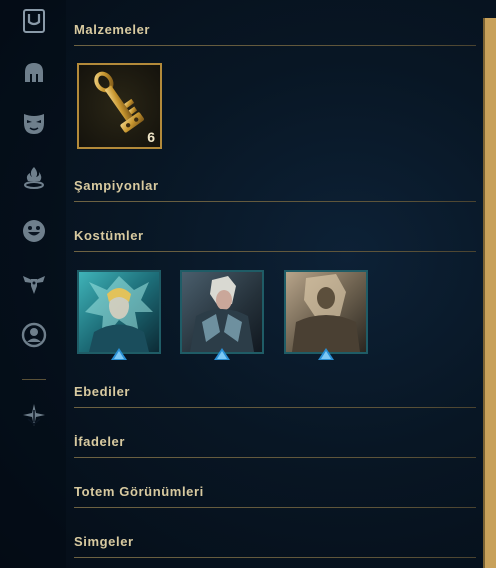 The image size is (496, 568). I want to click on scrollbar, so click(489, 293).